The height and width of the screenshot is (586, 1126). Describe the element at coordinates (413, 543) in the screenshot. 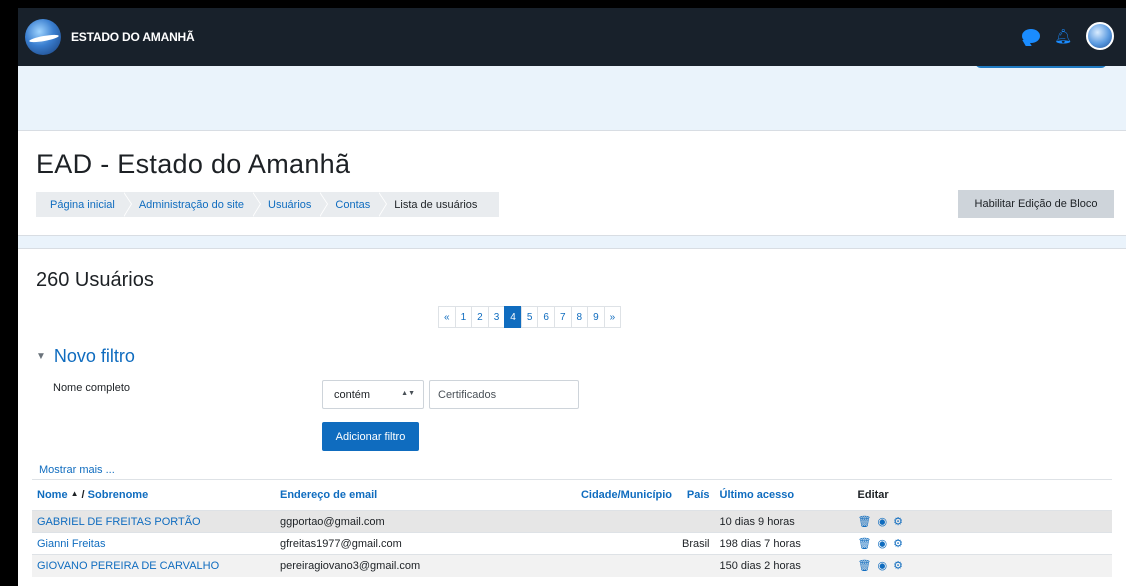

I see `user-email-cell: gfreitas1977@gmail.com` at that location.